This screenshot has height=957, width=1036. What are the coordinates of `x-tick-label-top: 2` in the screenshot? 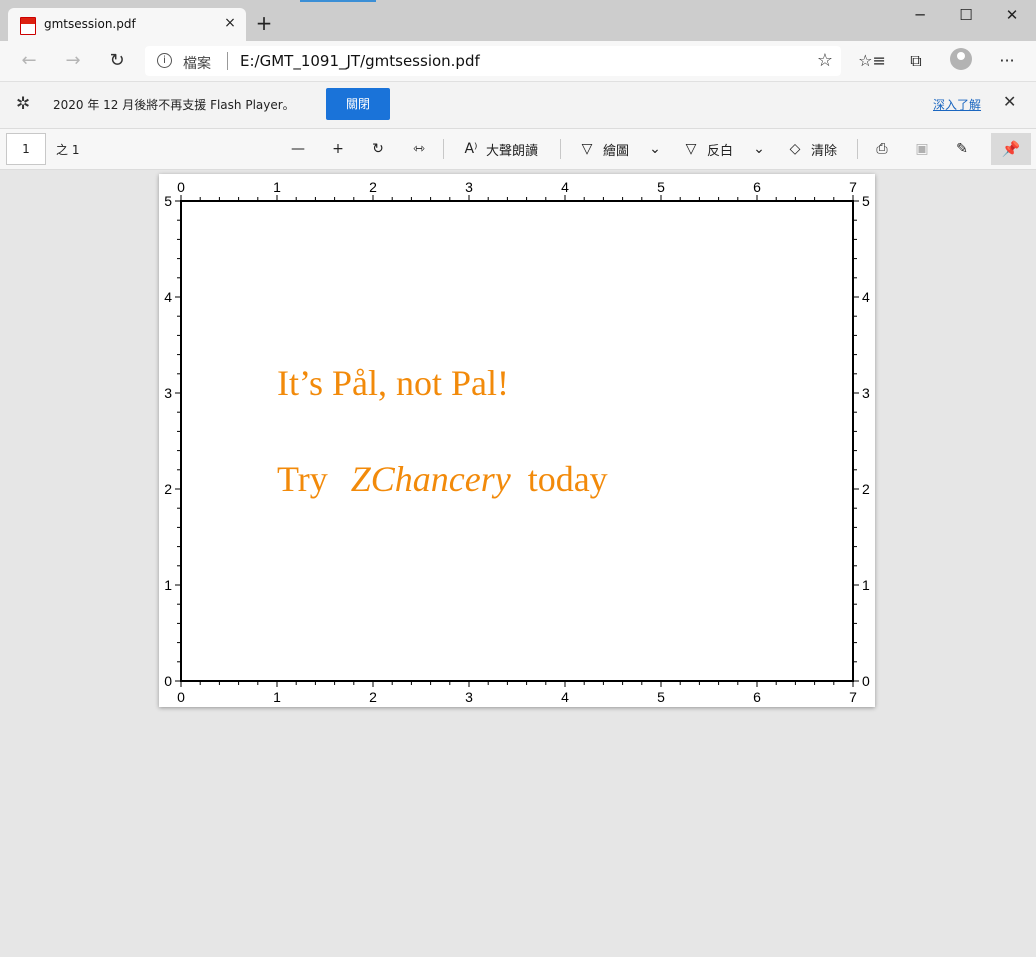 It's located at (373, 187).